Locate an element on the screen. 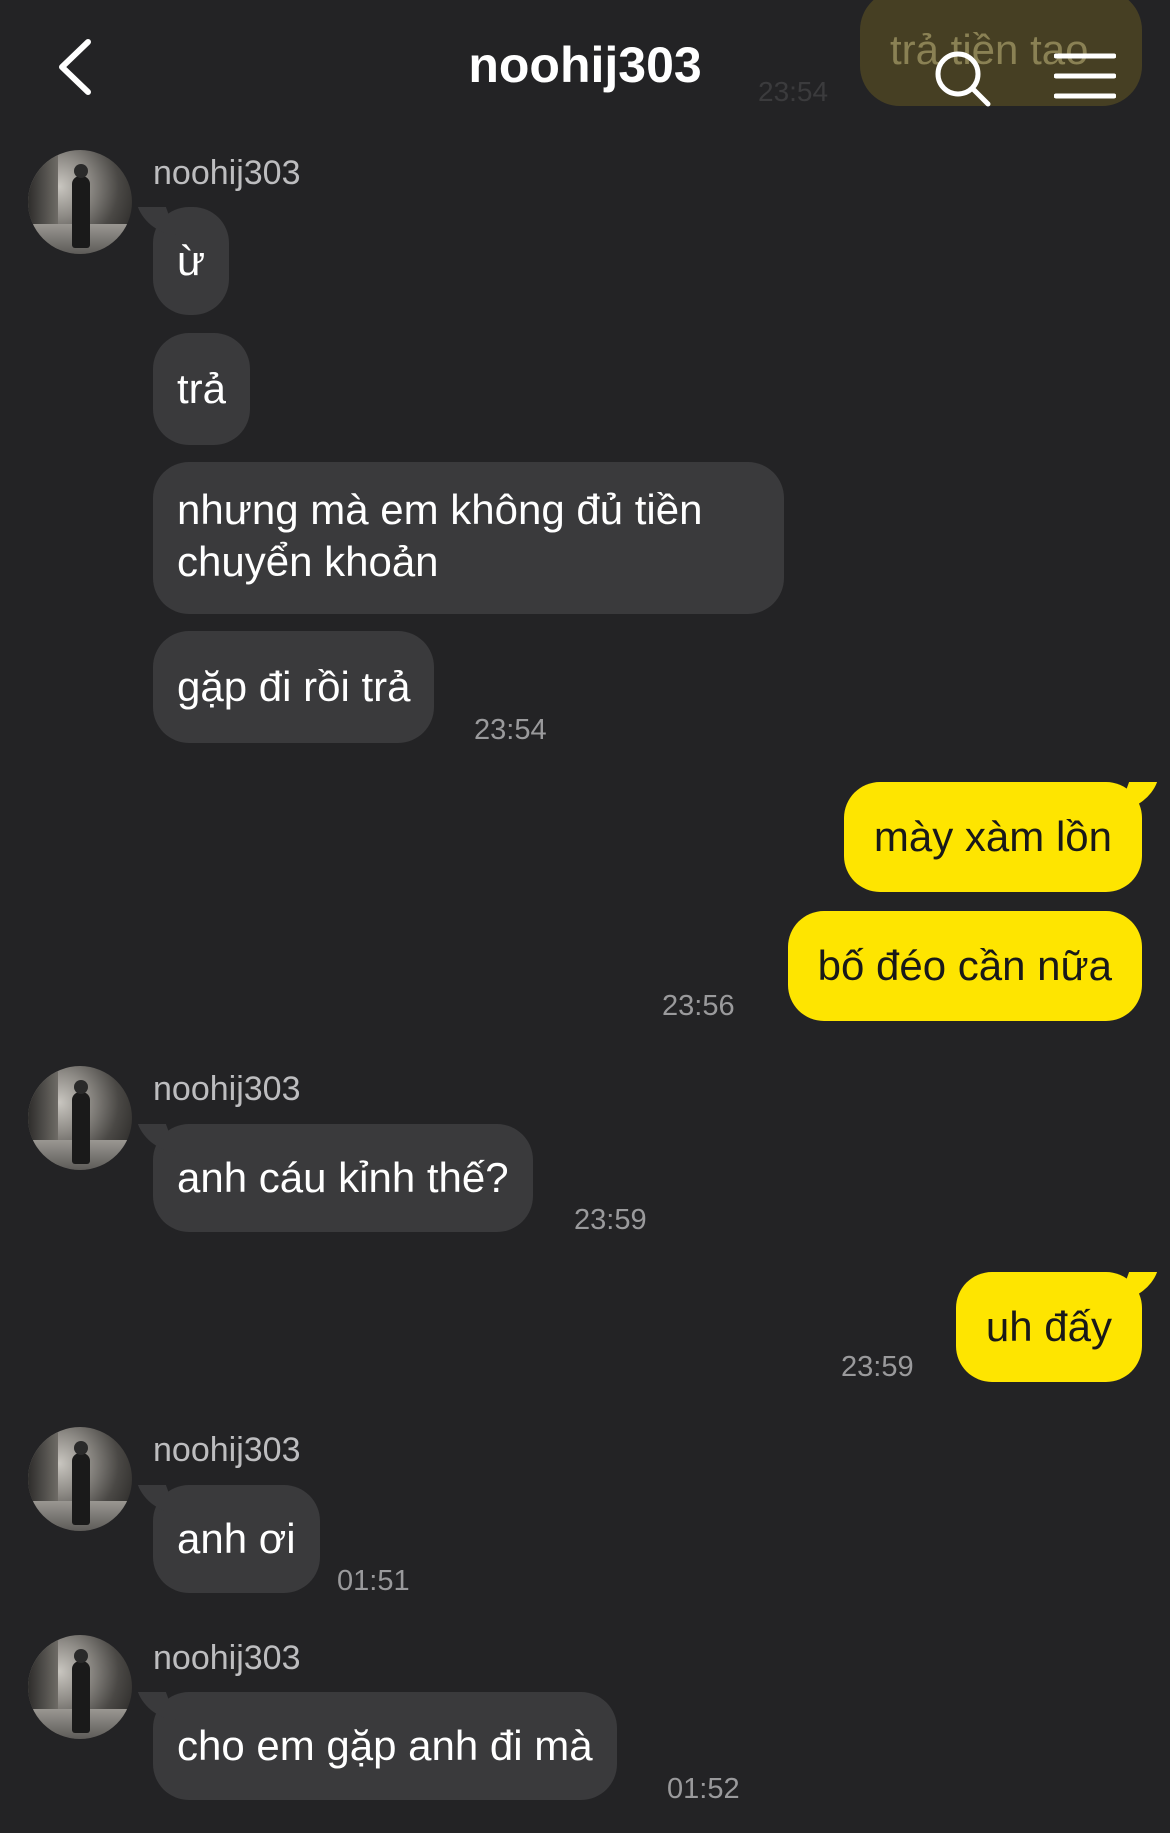 This screenshot has height=1833, width=1170. message-bubble: anh ơi is located at coordinates (236, 1539).